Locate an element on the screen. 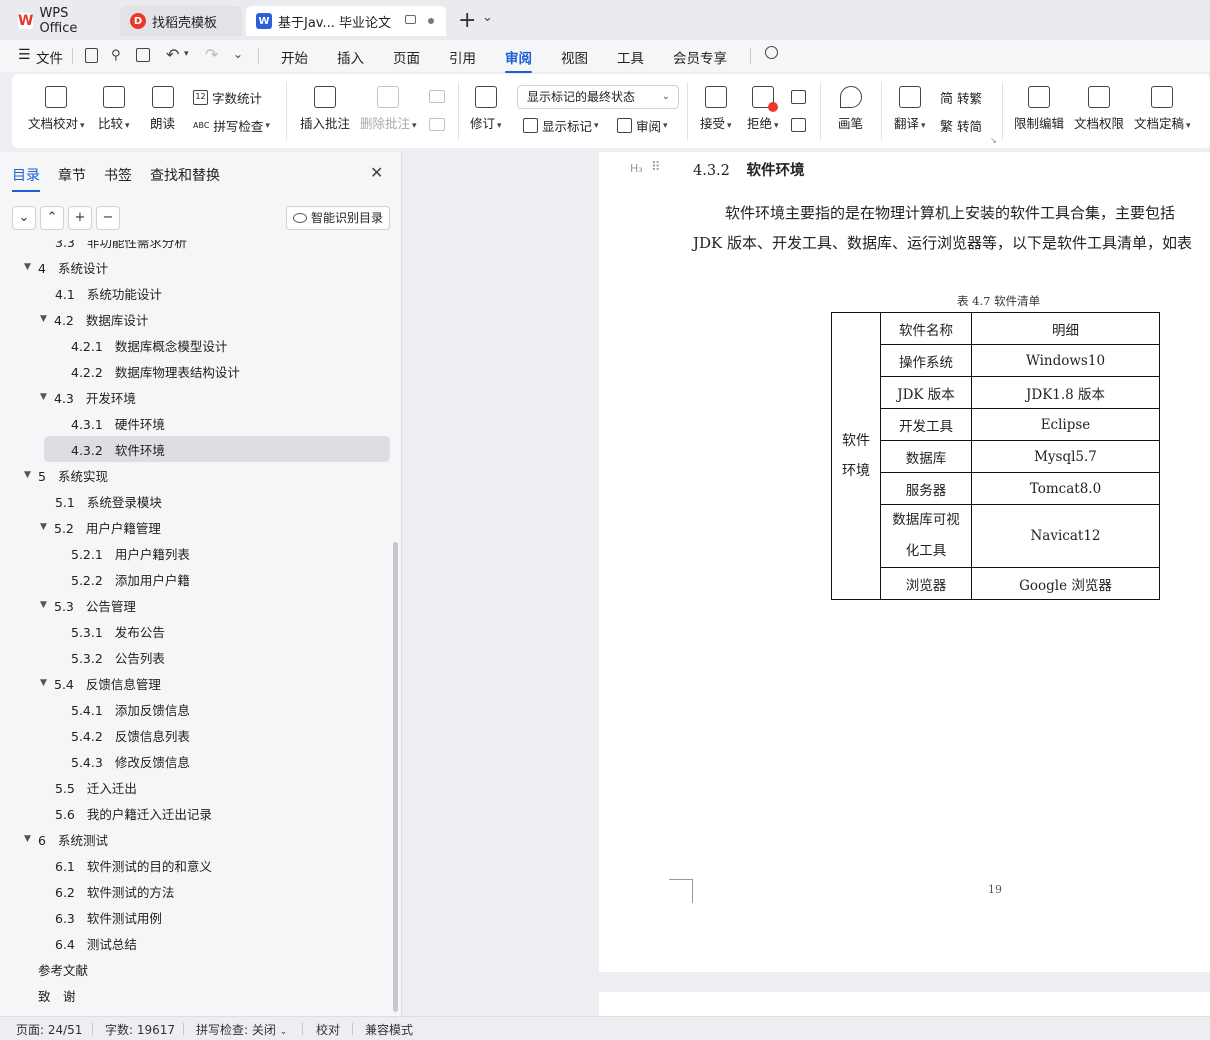 The height and width of the screenshot is (1040, 1210). toc-item: 3.3 非功能性需求分析 is located at coordinates (198, 247).